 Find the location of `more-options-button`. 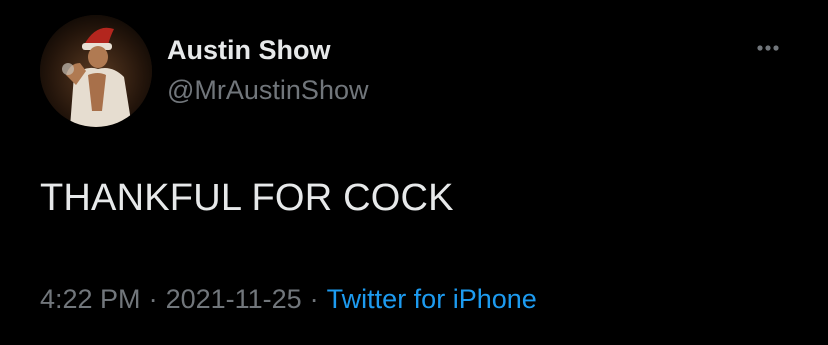

more-options-button is located at coordinates (768, 48).